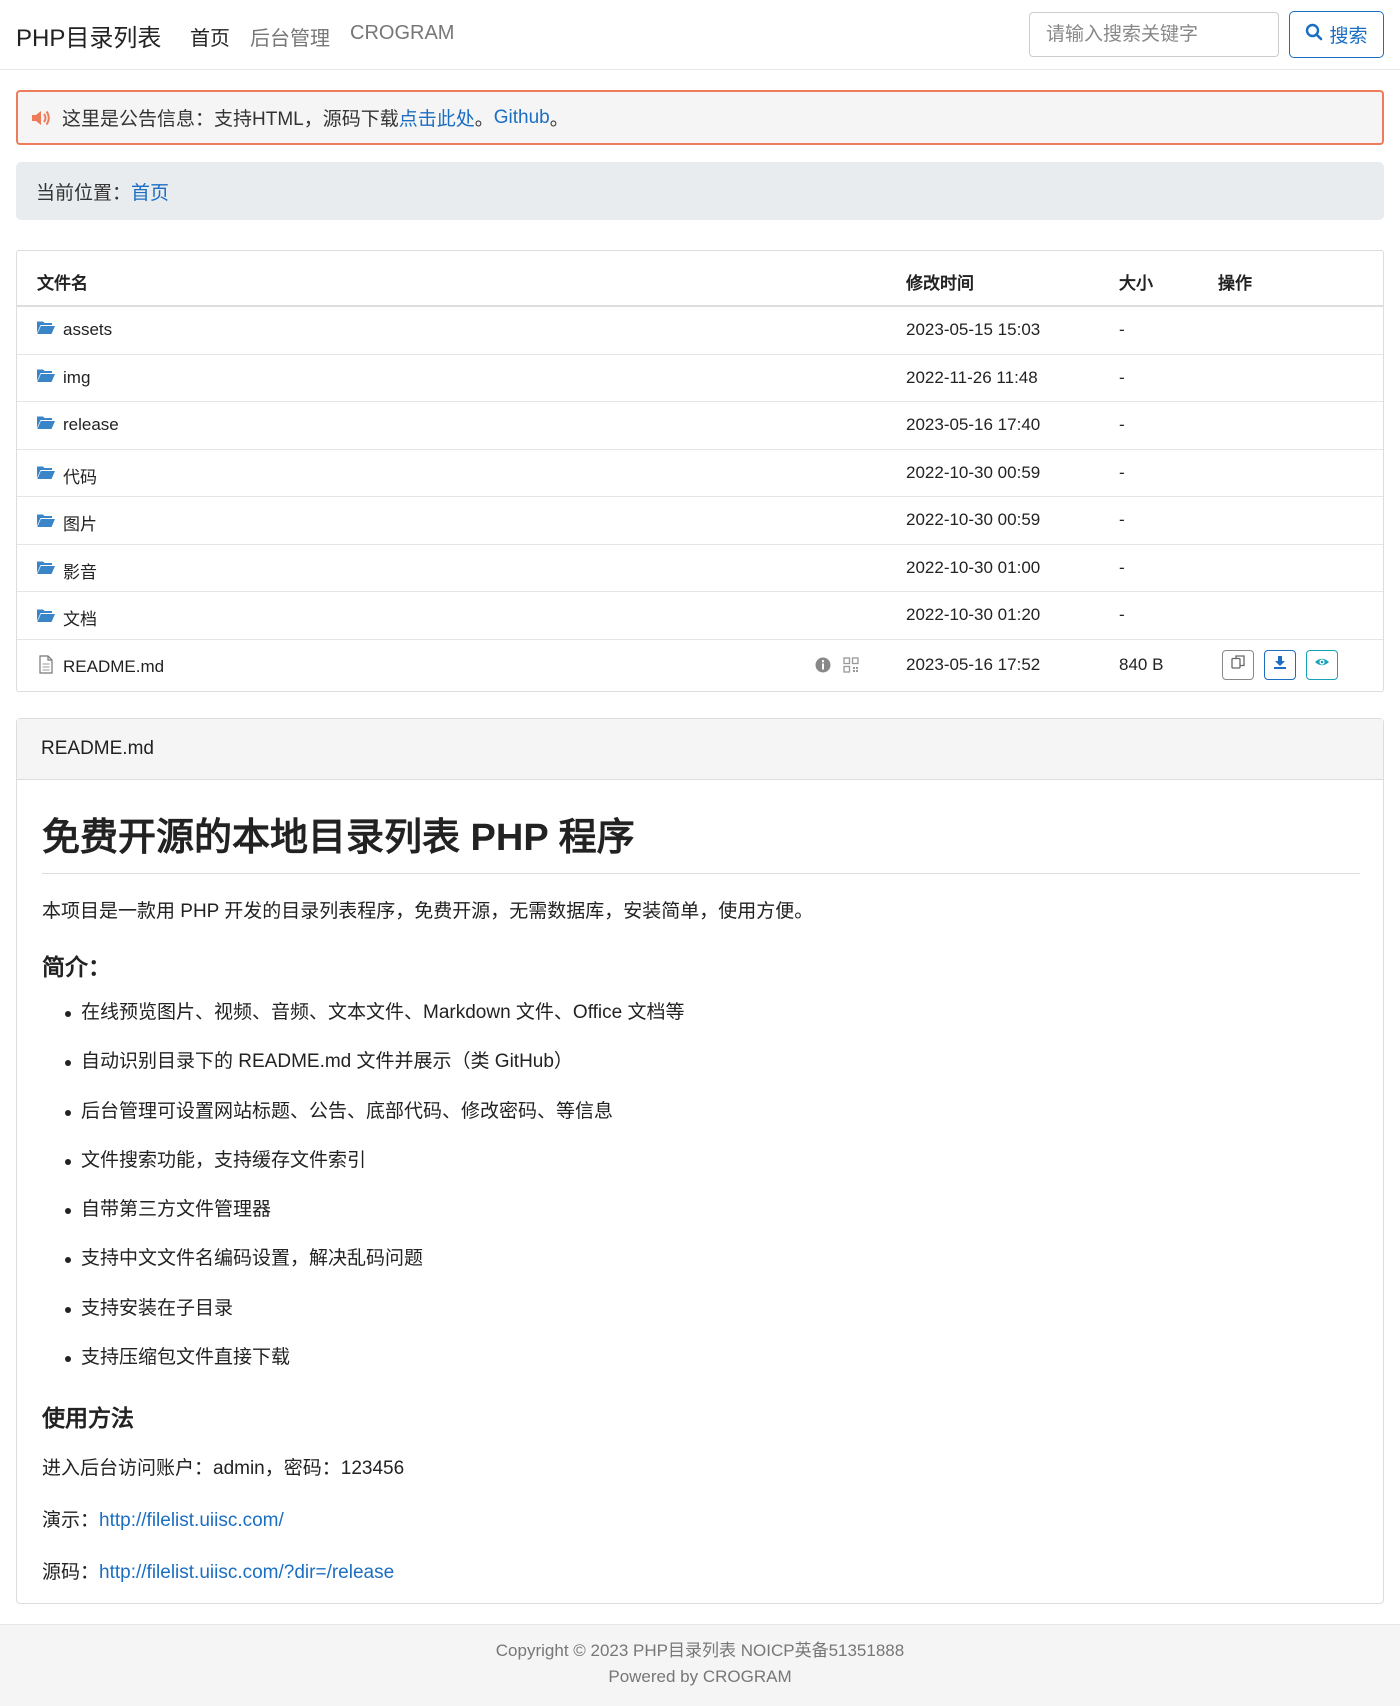 Image resolution: width=1400 pixels, height=1706 pixels. I want to click on col-header-size: 大小, so click(1136, 281).